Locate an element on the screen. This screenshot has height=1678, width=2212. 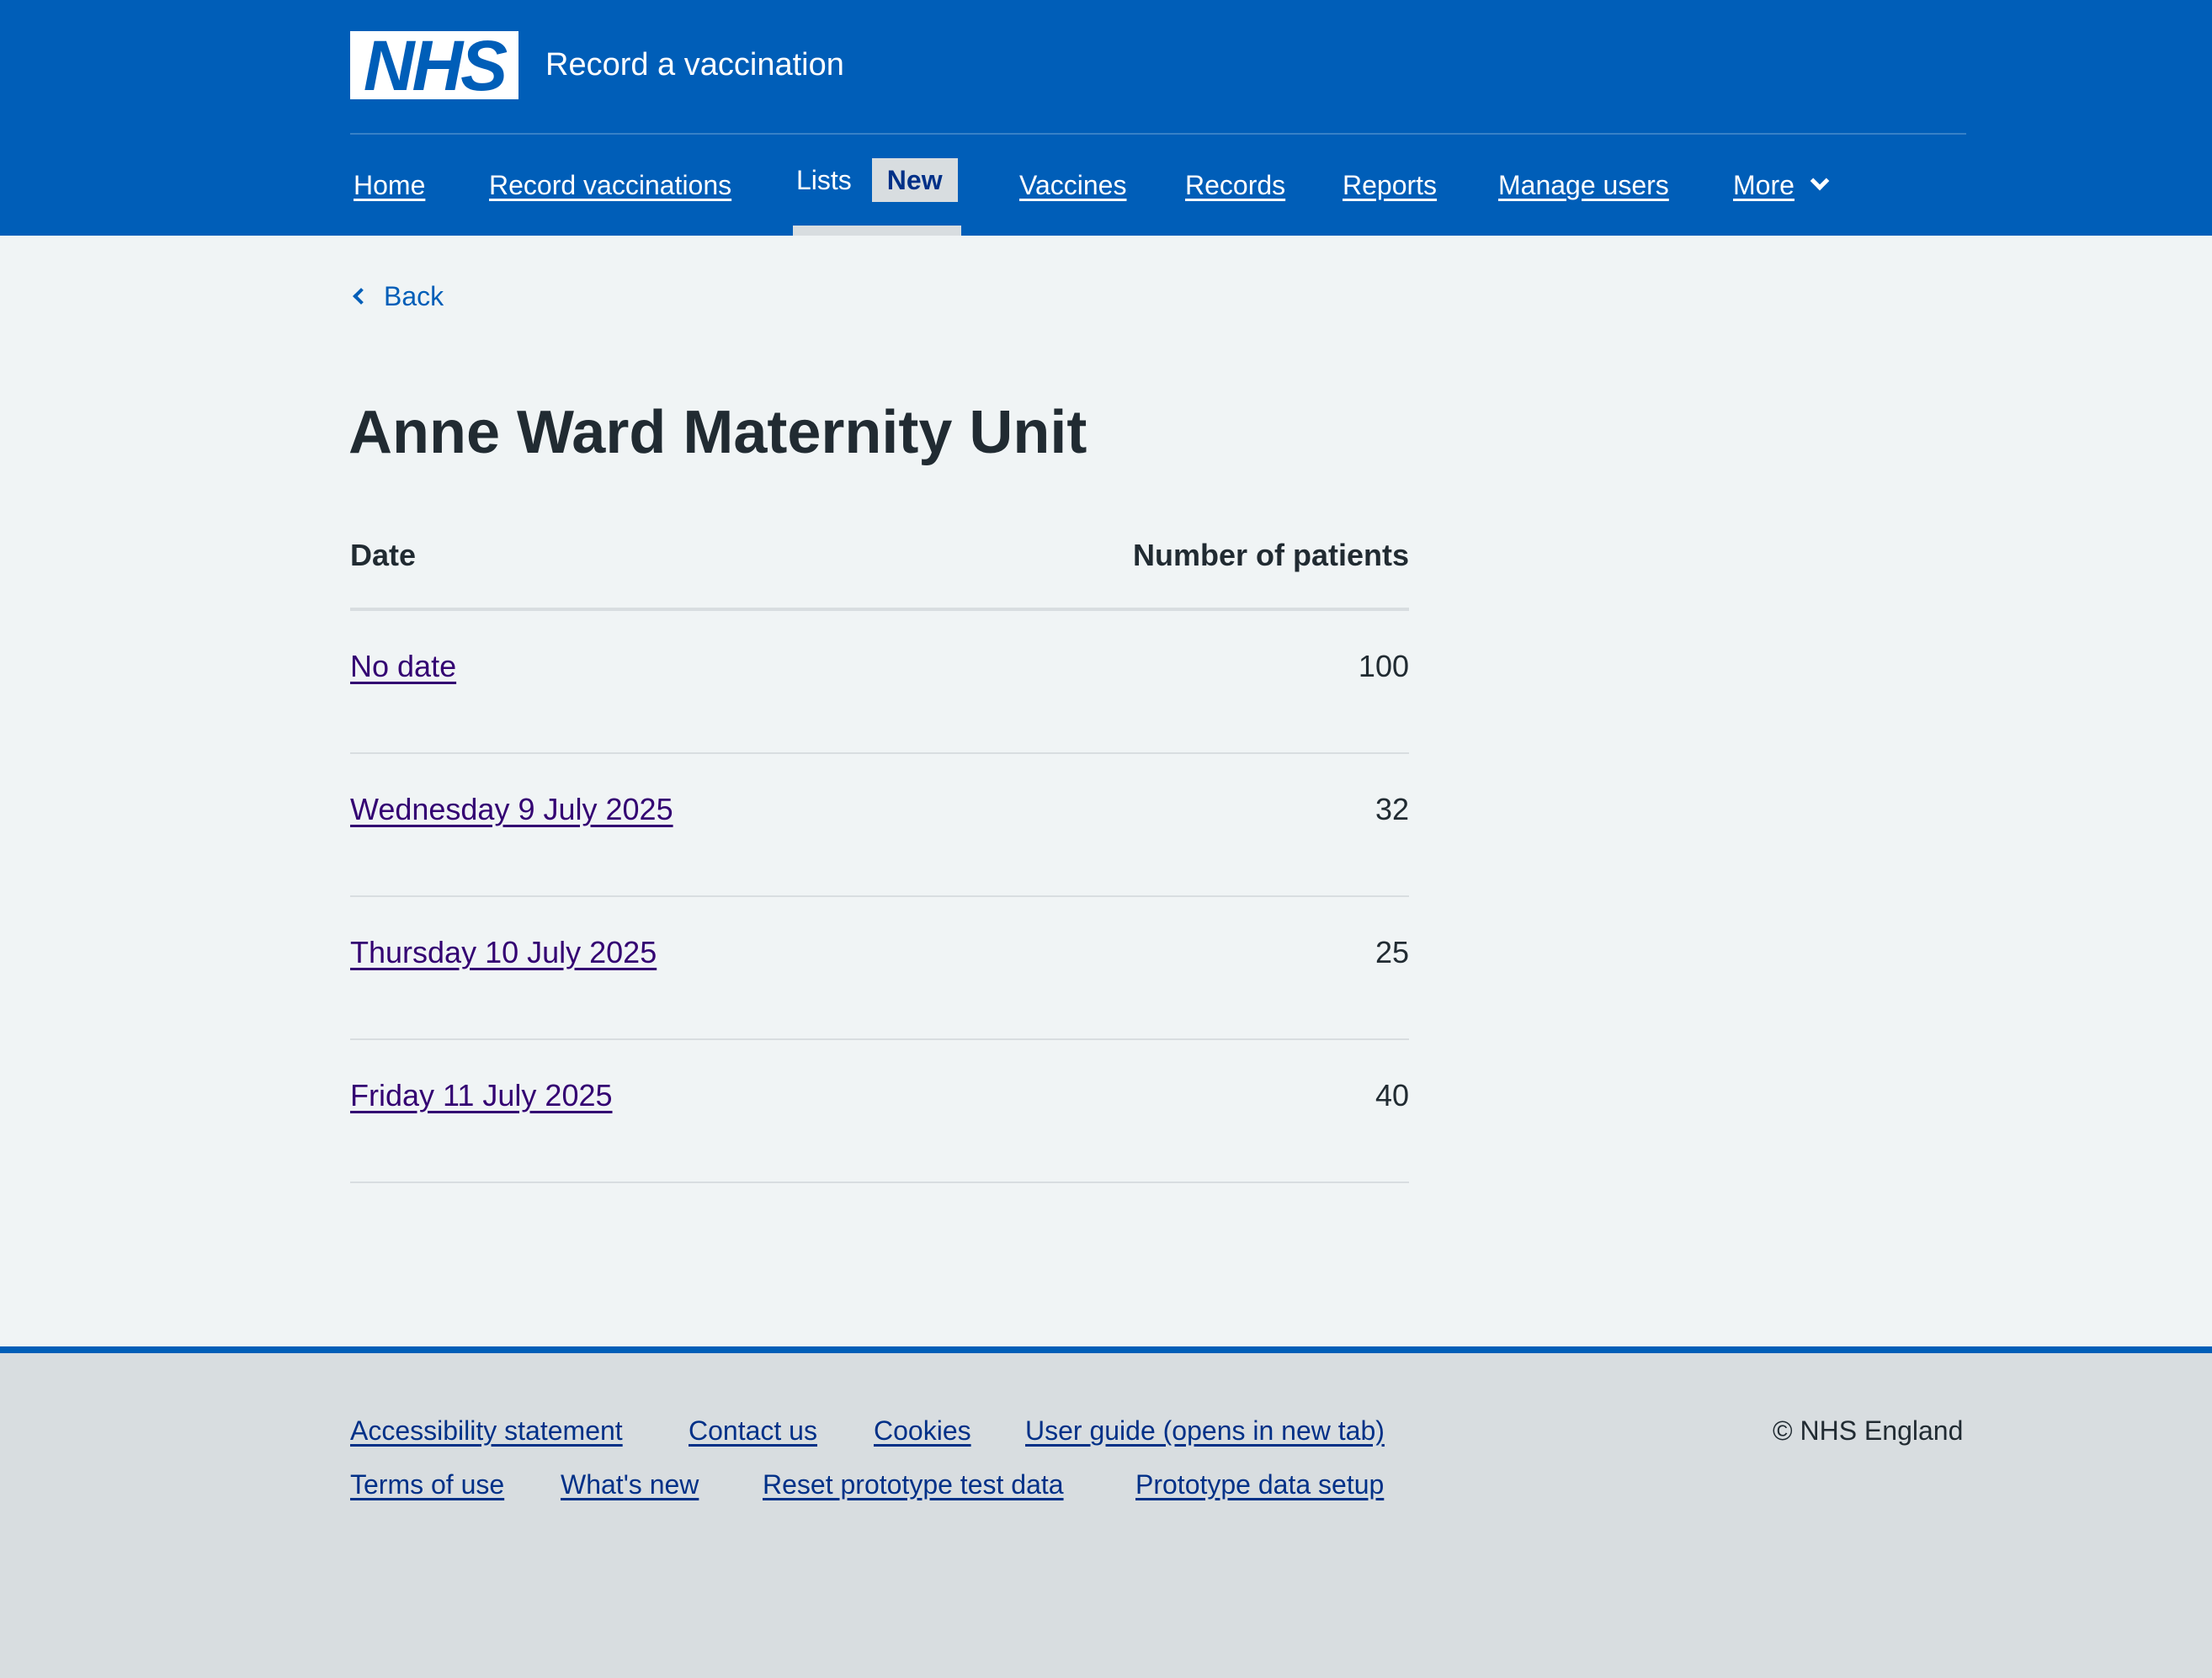
back-link: Back is located at coordinates (397, 296).